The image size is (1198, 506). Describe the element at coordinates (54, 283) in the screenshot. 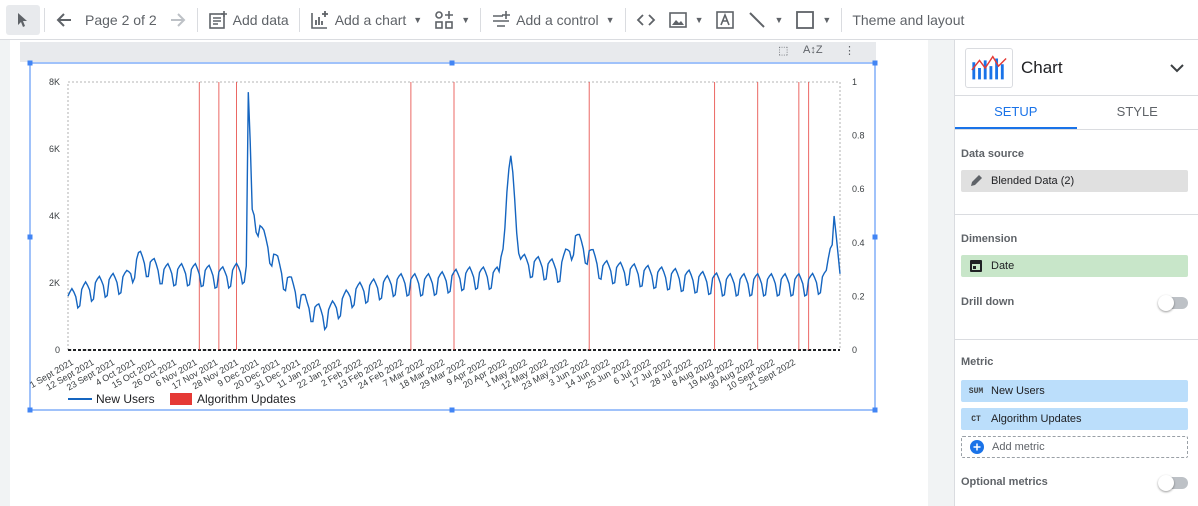

I see `y-tick-label: 2K` at that location.